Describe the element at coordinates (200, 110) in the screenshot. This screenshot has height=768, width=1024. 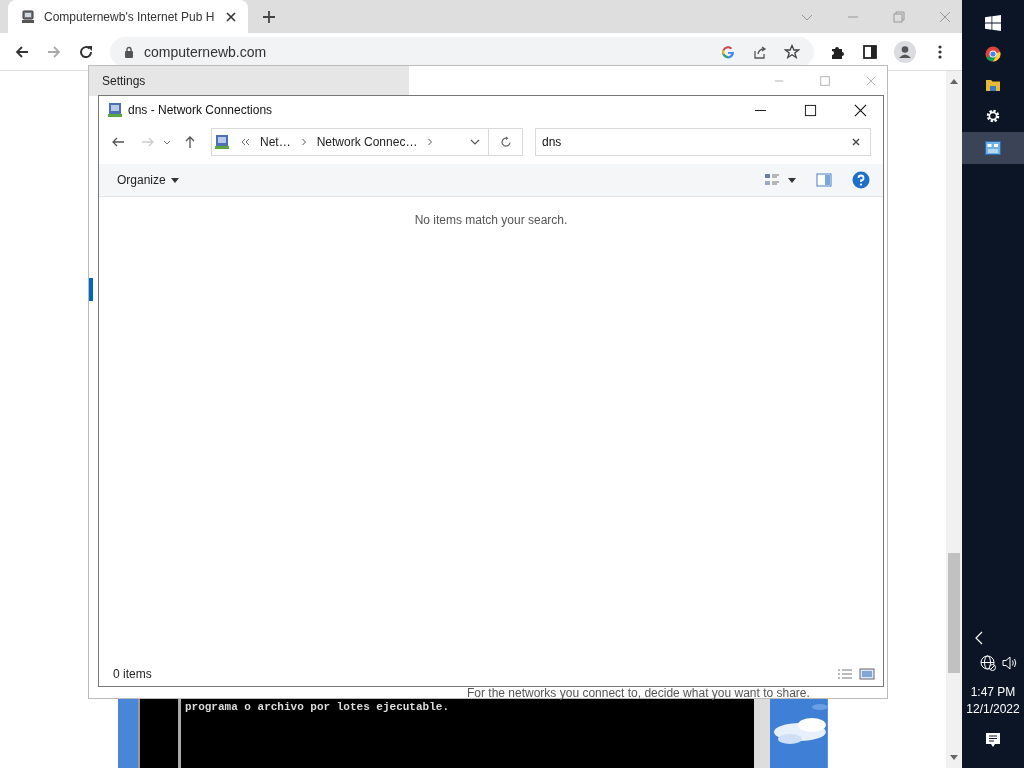
I see `window-title: dns - Network Connections` at that location.